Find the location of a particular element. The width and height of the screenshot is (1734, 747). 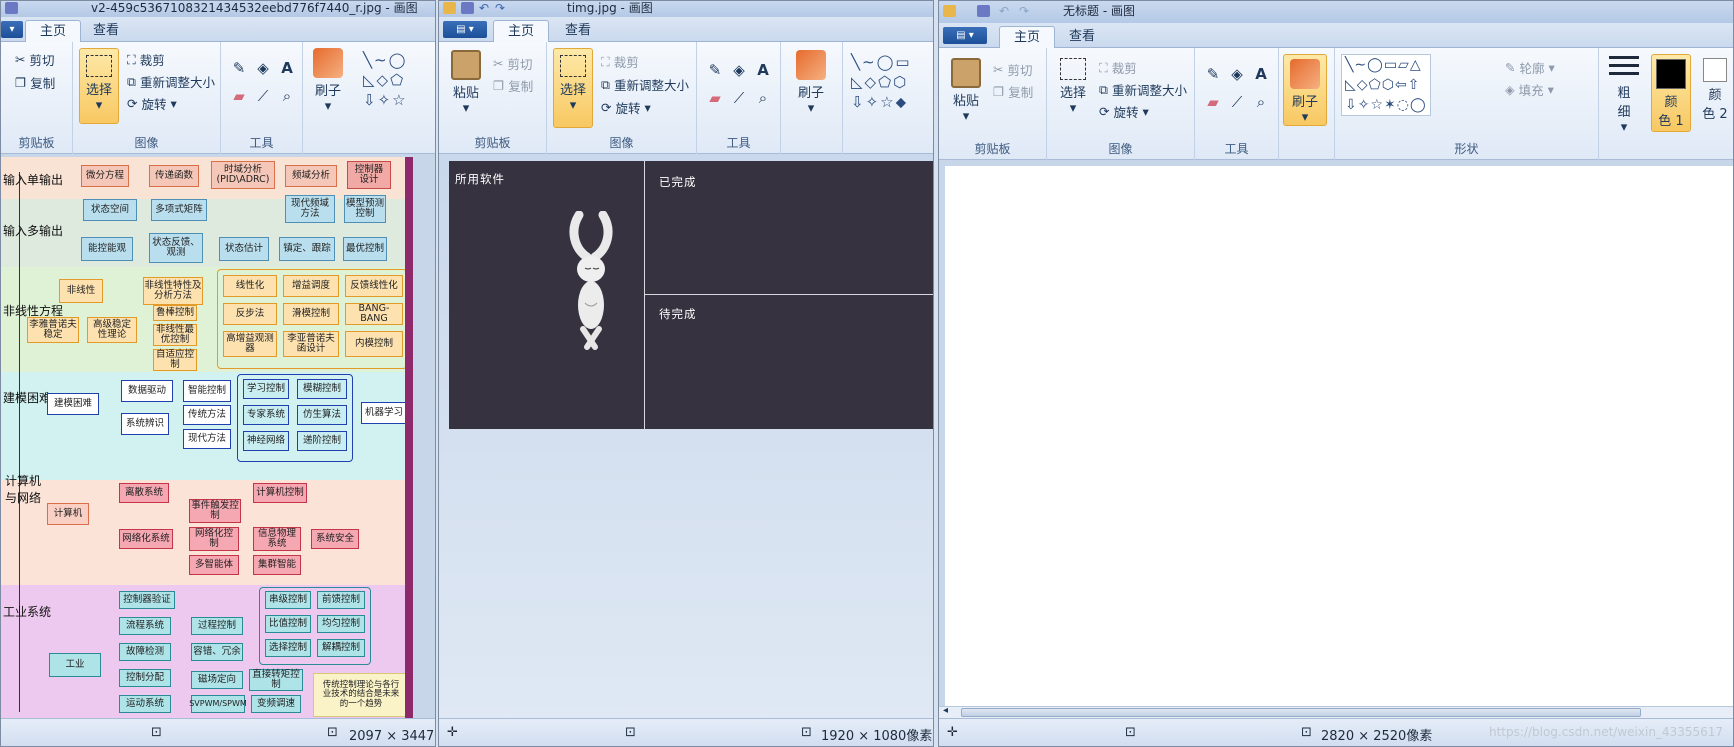

shapes-gallery: ╲∼◯ ◺◇⬠ ⇩✧☆ is located at coordinates (385, 80).